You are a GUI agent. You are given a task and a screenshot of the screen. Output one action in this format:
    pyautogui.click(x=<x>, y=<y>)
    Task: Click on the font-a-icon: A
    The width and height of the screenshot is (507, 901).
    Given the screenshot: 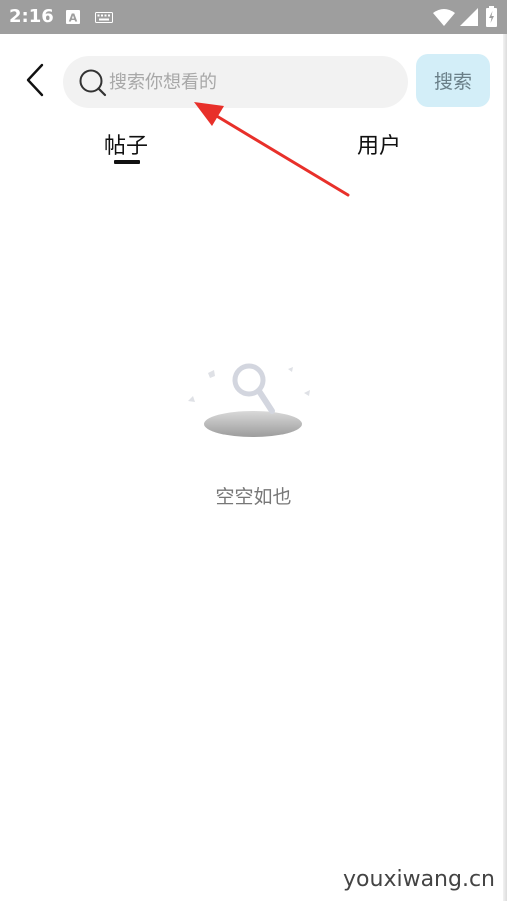 What is the action you would take?
    pyautogui.click(x=73, y=17)
    